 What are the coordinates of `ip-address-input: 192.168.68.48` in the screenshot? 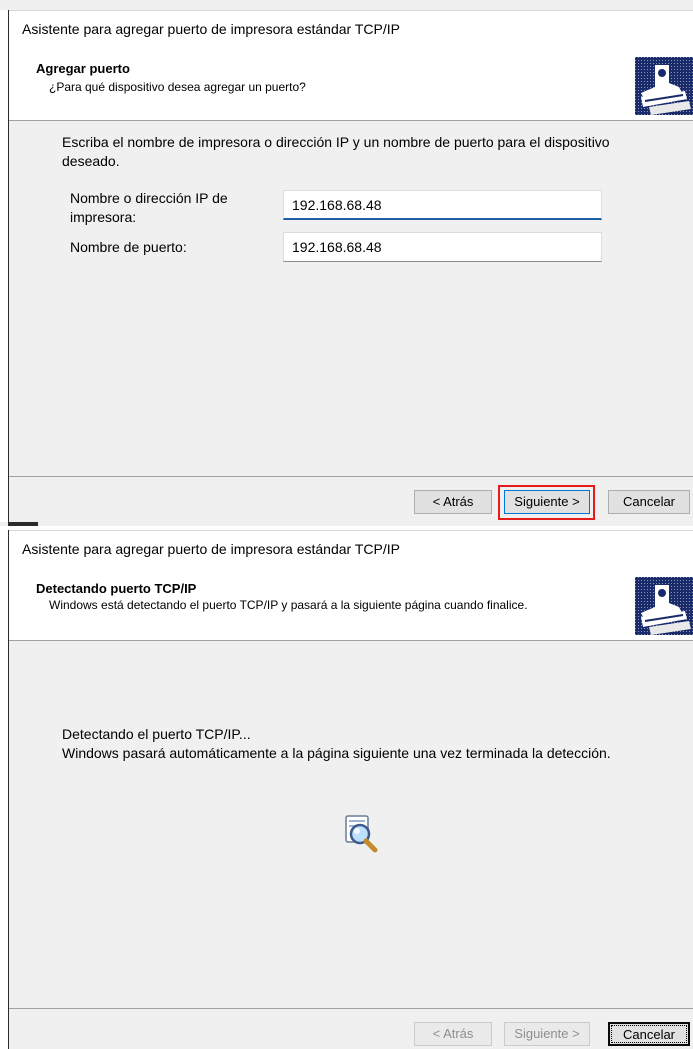 It's located at (442, 205).